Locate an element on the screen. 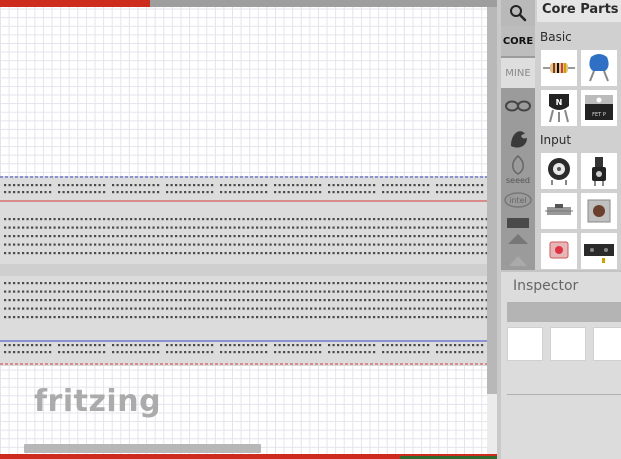 The width and height of the screenshot is (621, 459). search-icon is located at coordinates (518, 13).